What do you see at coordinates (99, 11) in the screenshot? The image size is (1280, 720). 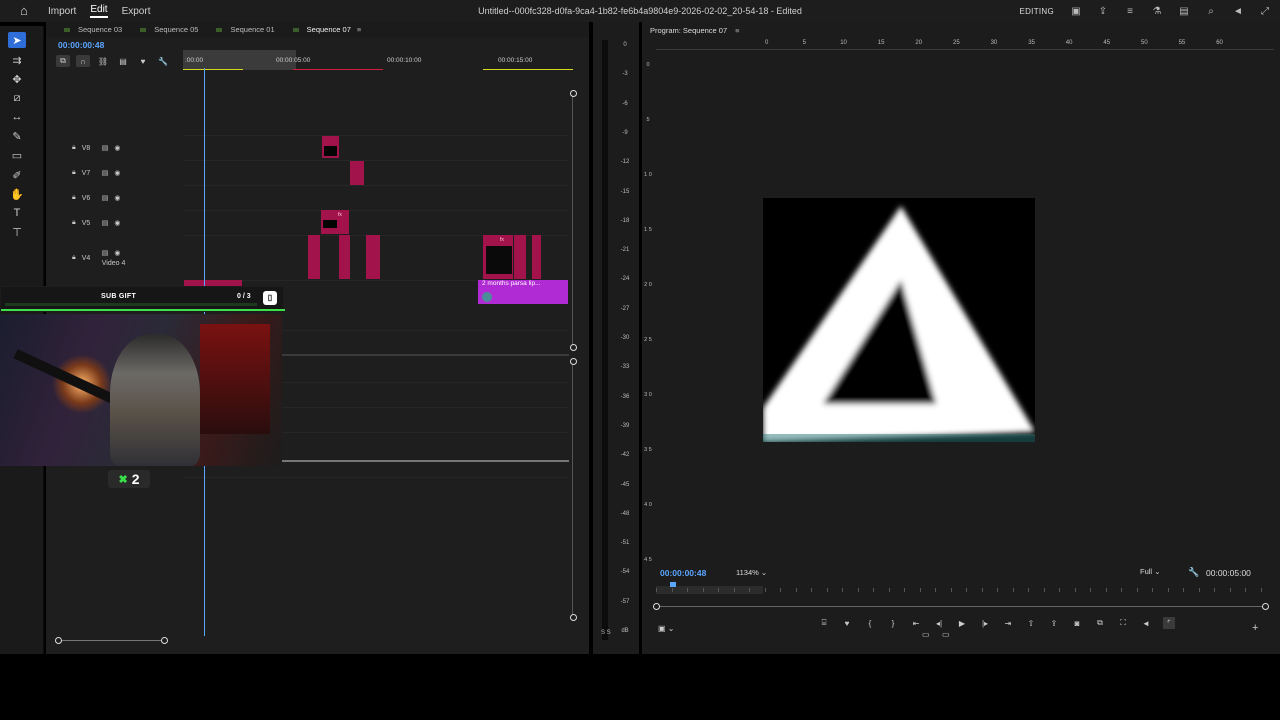 I see `menu-edit: Edit` at bounding box center [99, 11].